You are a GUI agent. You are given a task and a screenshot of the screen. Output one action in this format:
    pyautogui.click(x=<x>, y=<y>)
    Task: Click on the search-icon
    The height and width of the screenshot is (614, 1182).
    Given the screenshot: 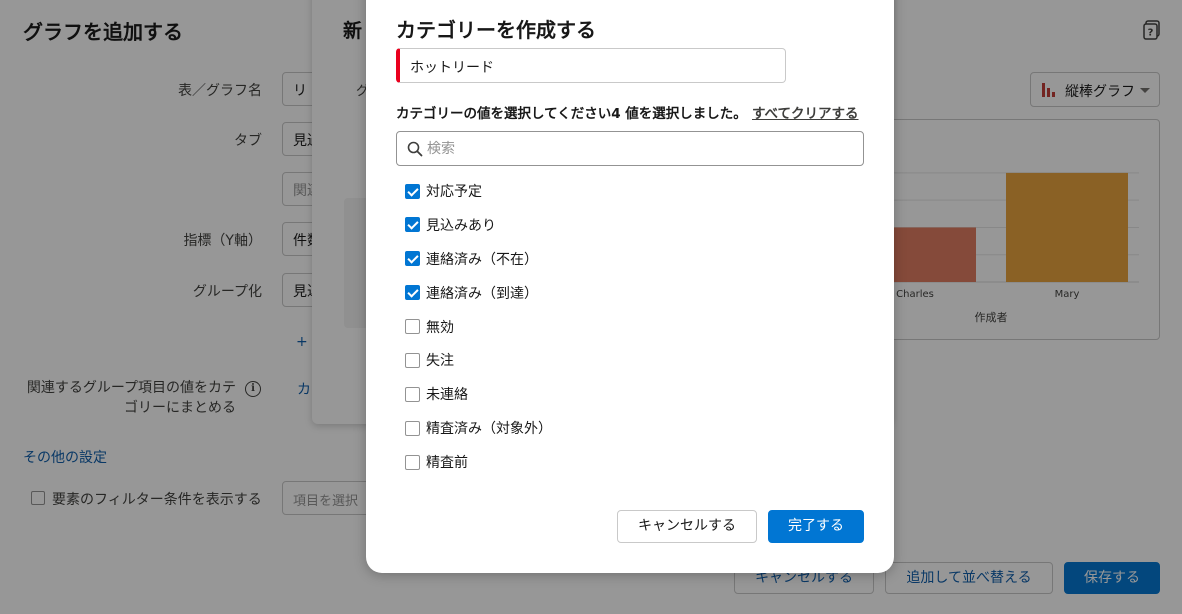 What is the action you would take?
    pyautogui.click(x=415, y=149)
    